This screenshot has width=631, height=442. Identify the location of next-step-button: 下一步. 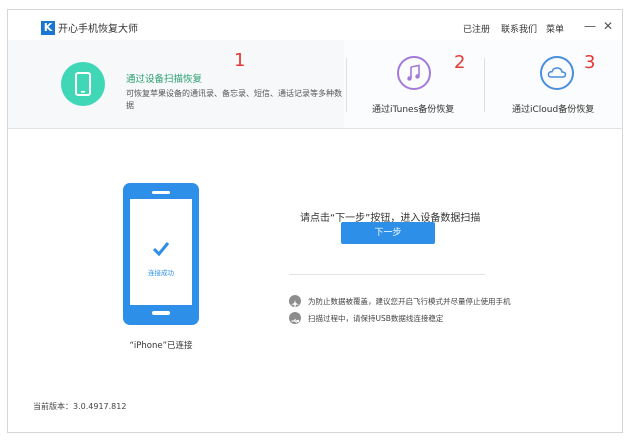
(388, 233).